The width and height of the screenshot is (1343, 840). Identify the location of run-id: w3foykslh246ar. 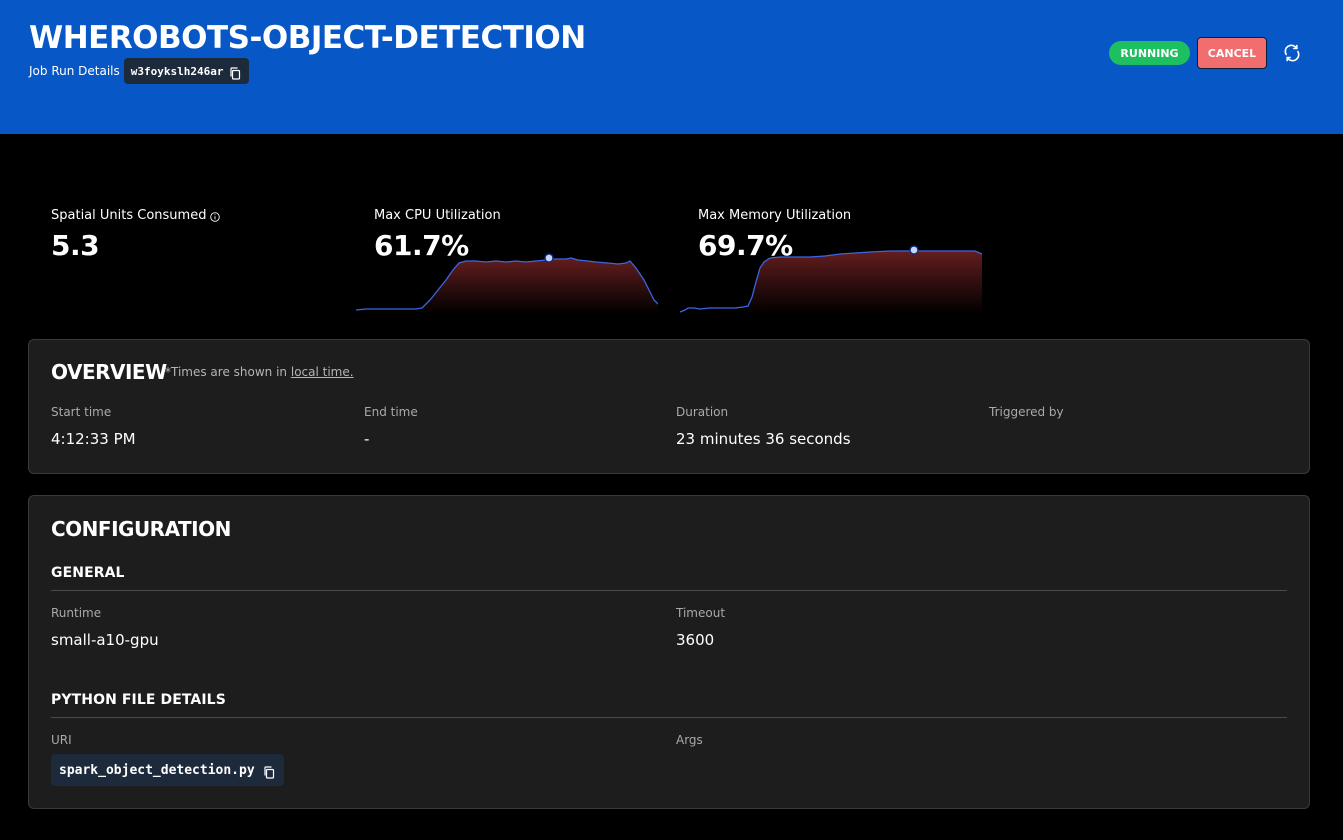
(177, 71).